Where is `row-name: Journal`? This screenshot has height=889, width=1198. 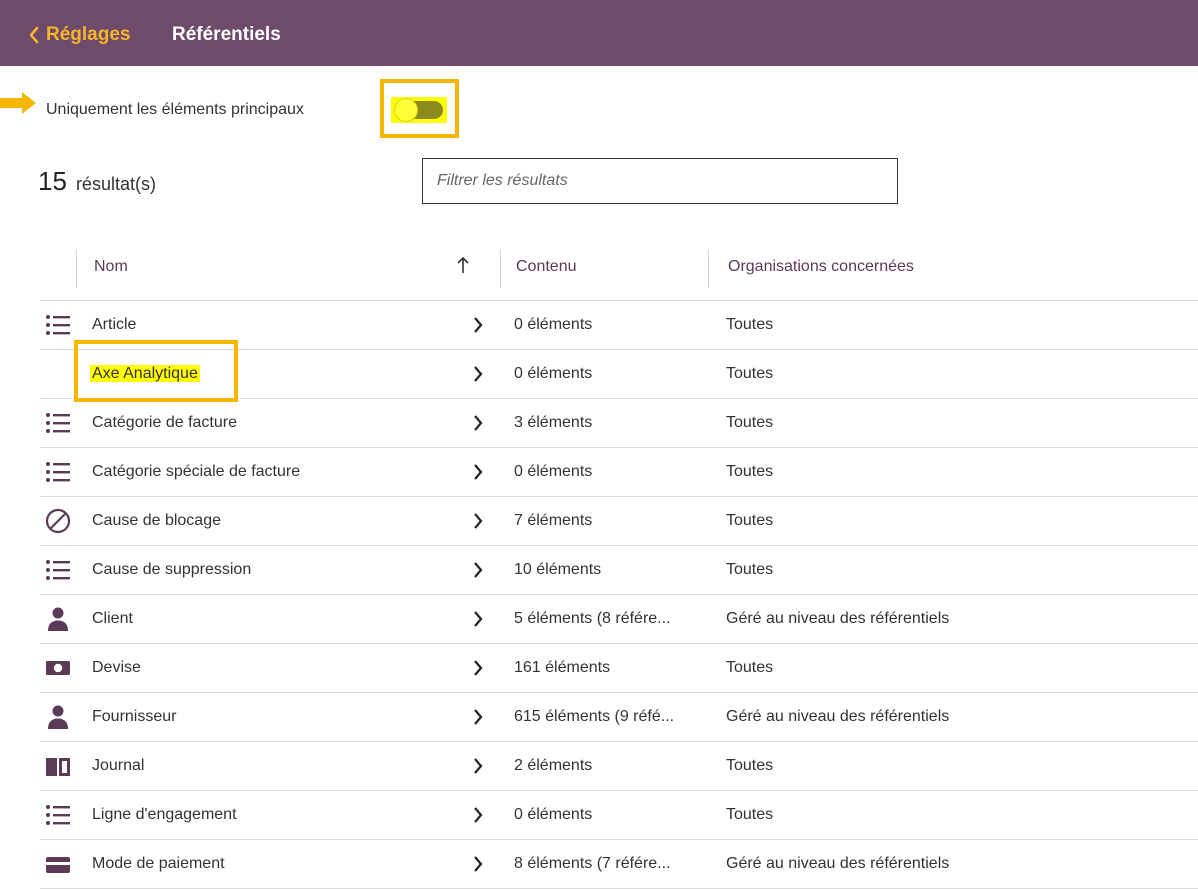
row-name: Journal is located at coordinates (118, 765).